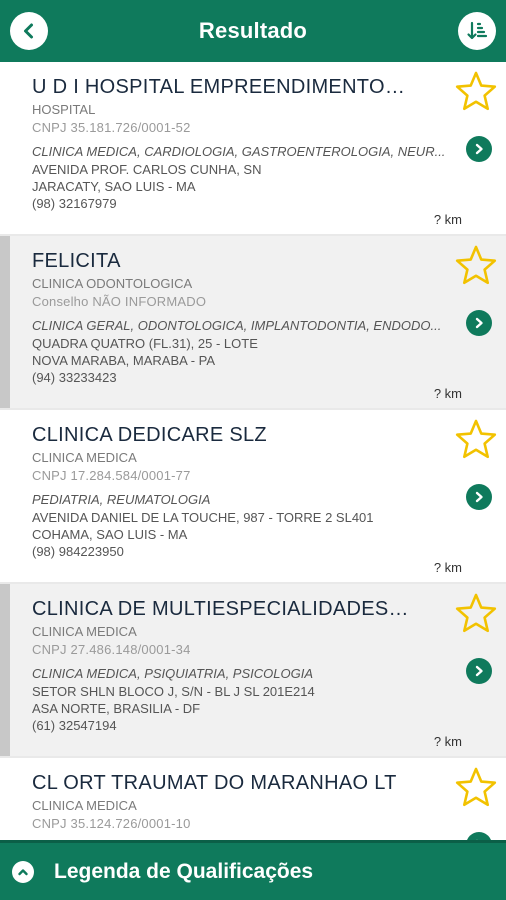  I want to click on app-header: Resultado, so click(253, 31).